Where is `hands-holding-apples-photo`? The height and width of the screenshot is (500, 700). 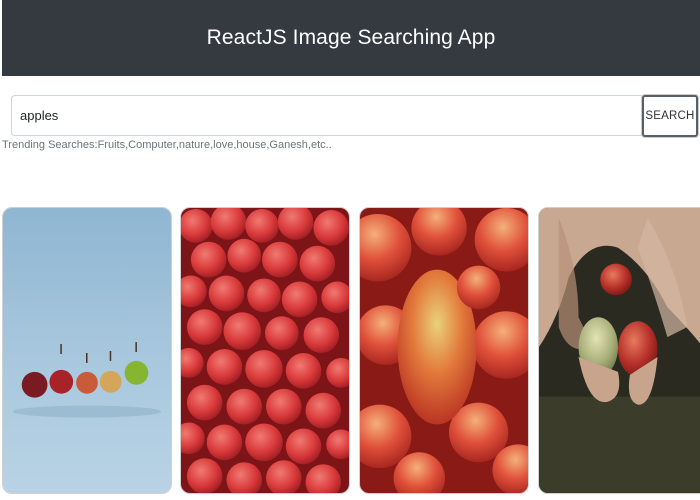 hands-holding-apples-photo is located at coordinates (619, 350).